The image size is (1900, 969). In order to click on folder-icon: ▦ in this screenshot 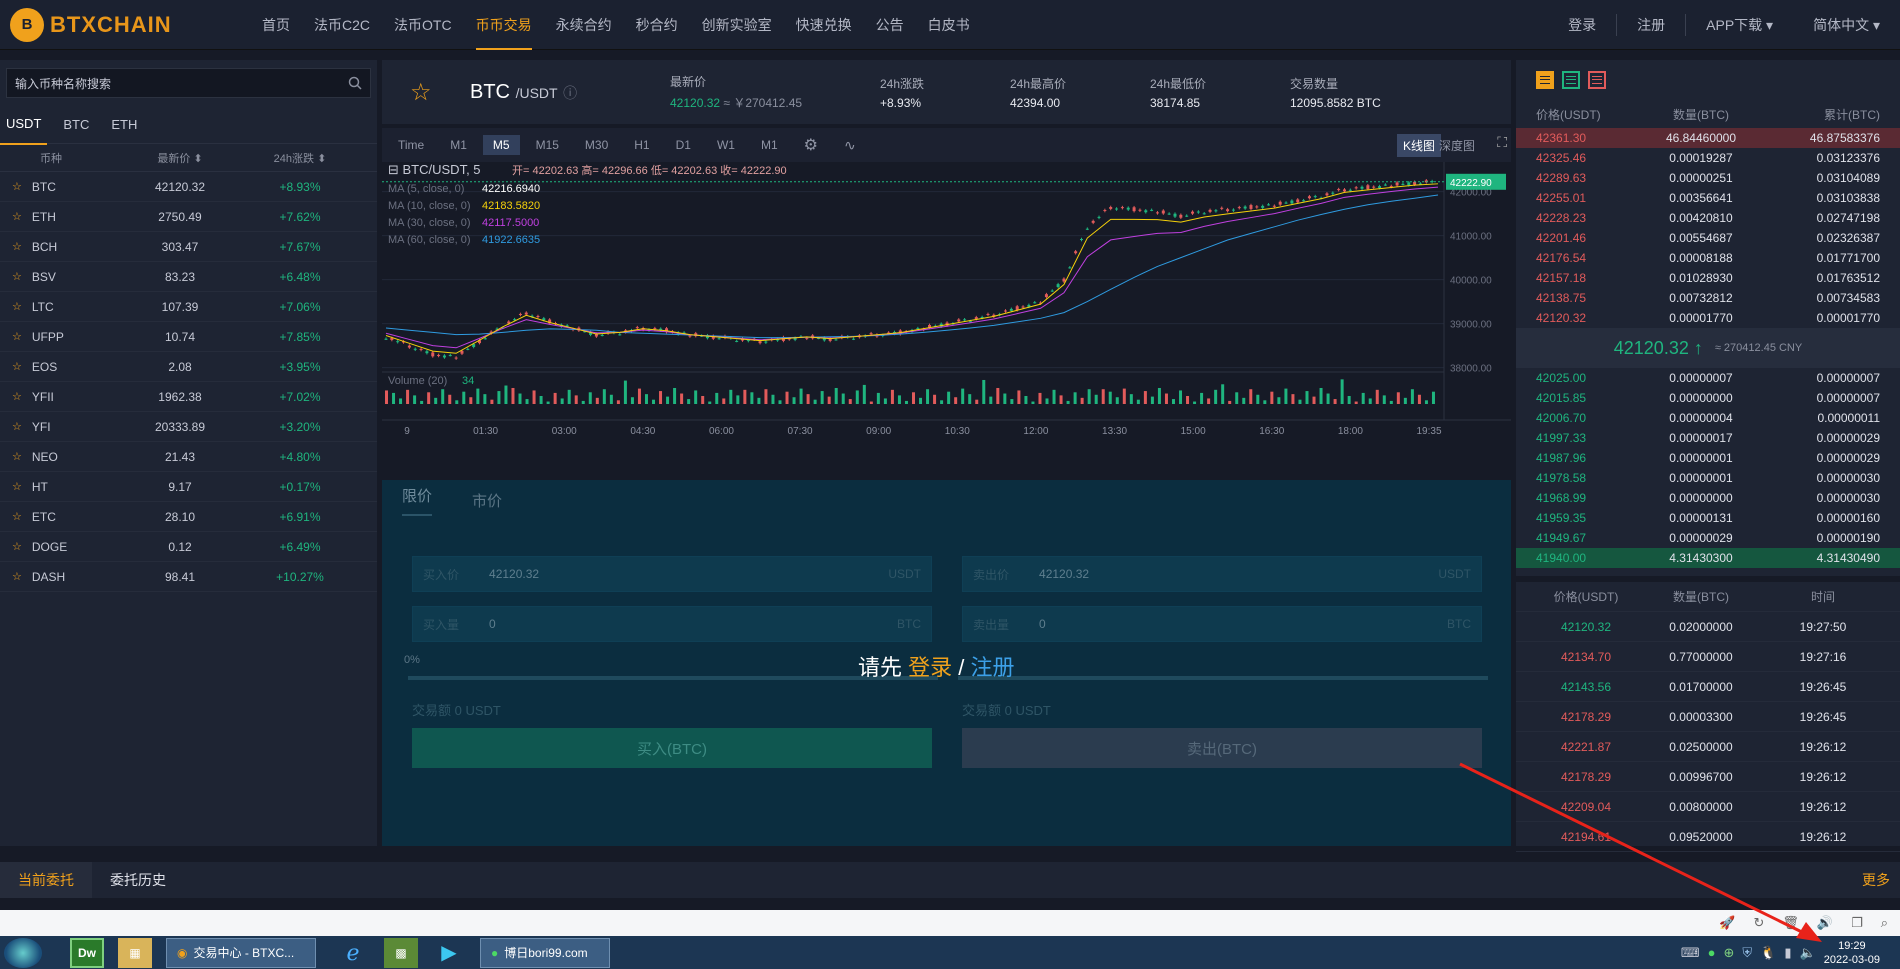, I will do `click(135, 952)`.